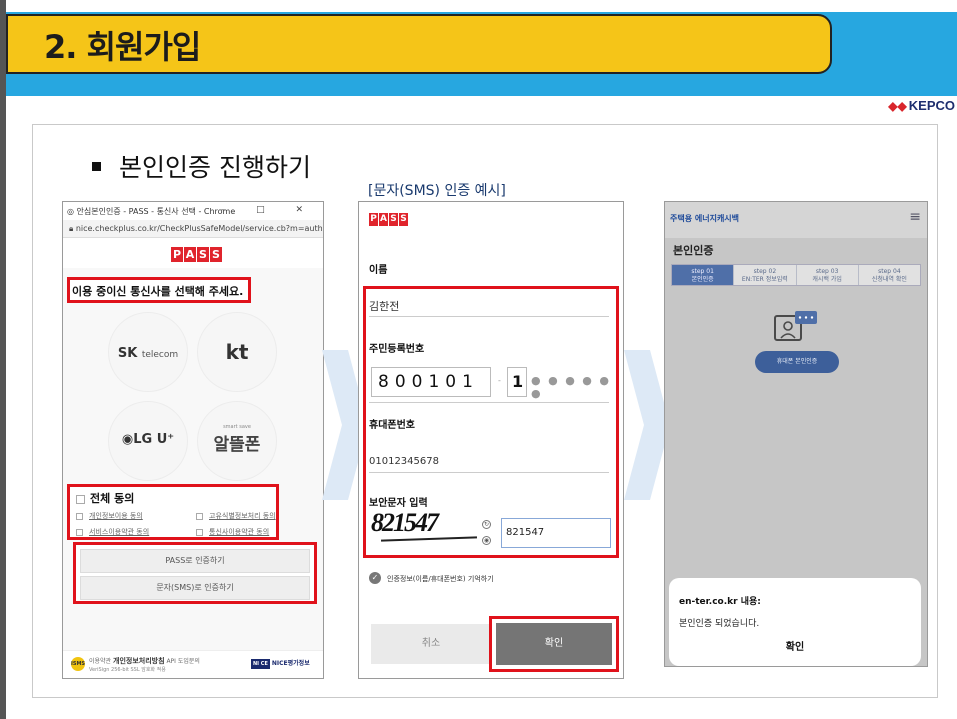  I want to click on resident-number-back-field: 1, so click(517, 382).